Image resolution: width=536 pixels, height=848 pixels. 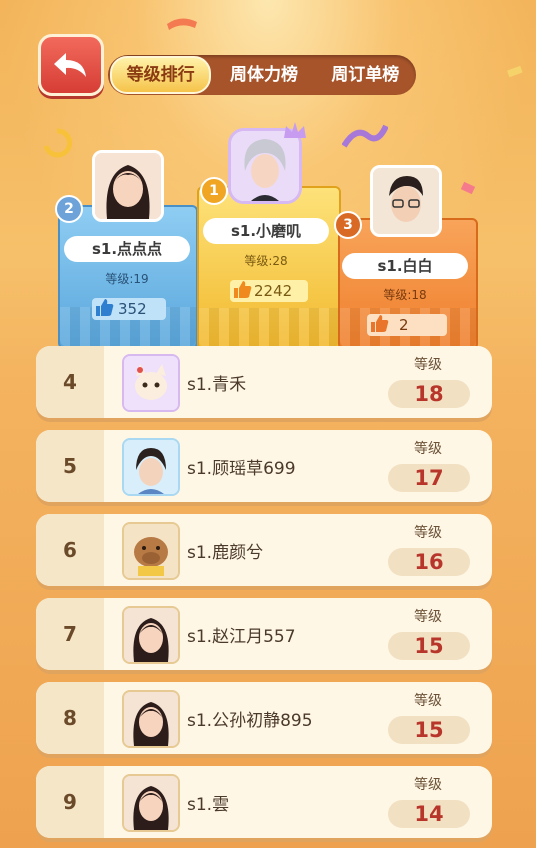 I want to click on podium-second-name: s1.点点点, so click(x=127, y=249).